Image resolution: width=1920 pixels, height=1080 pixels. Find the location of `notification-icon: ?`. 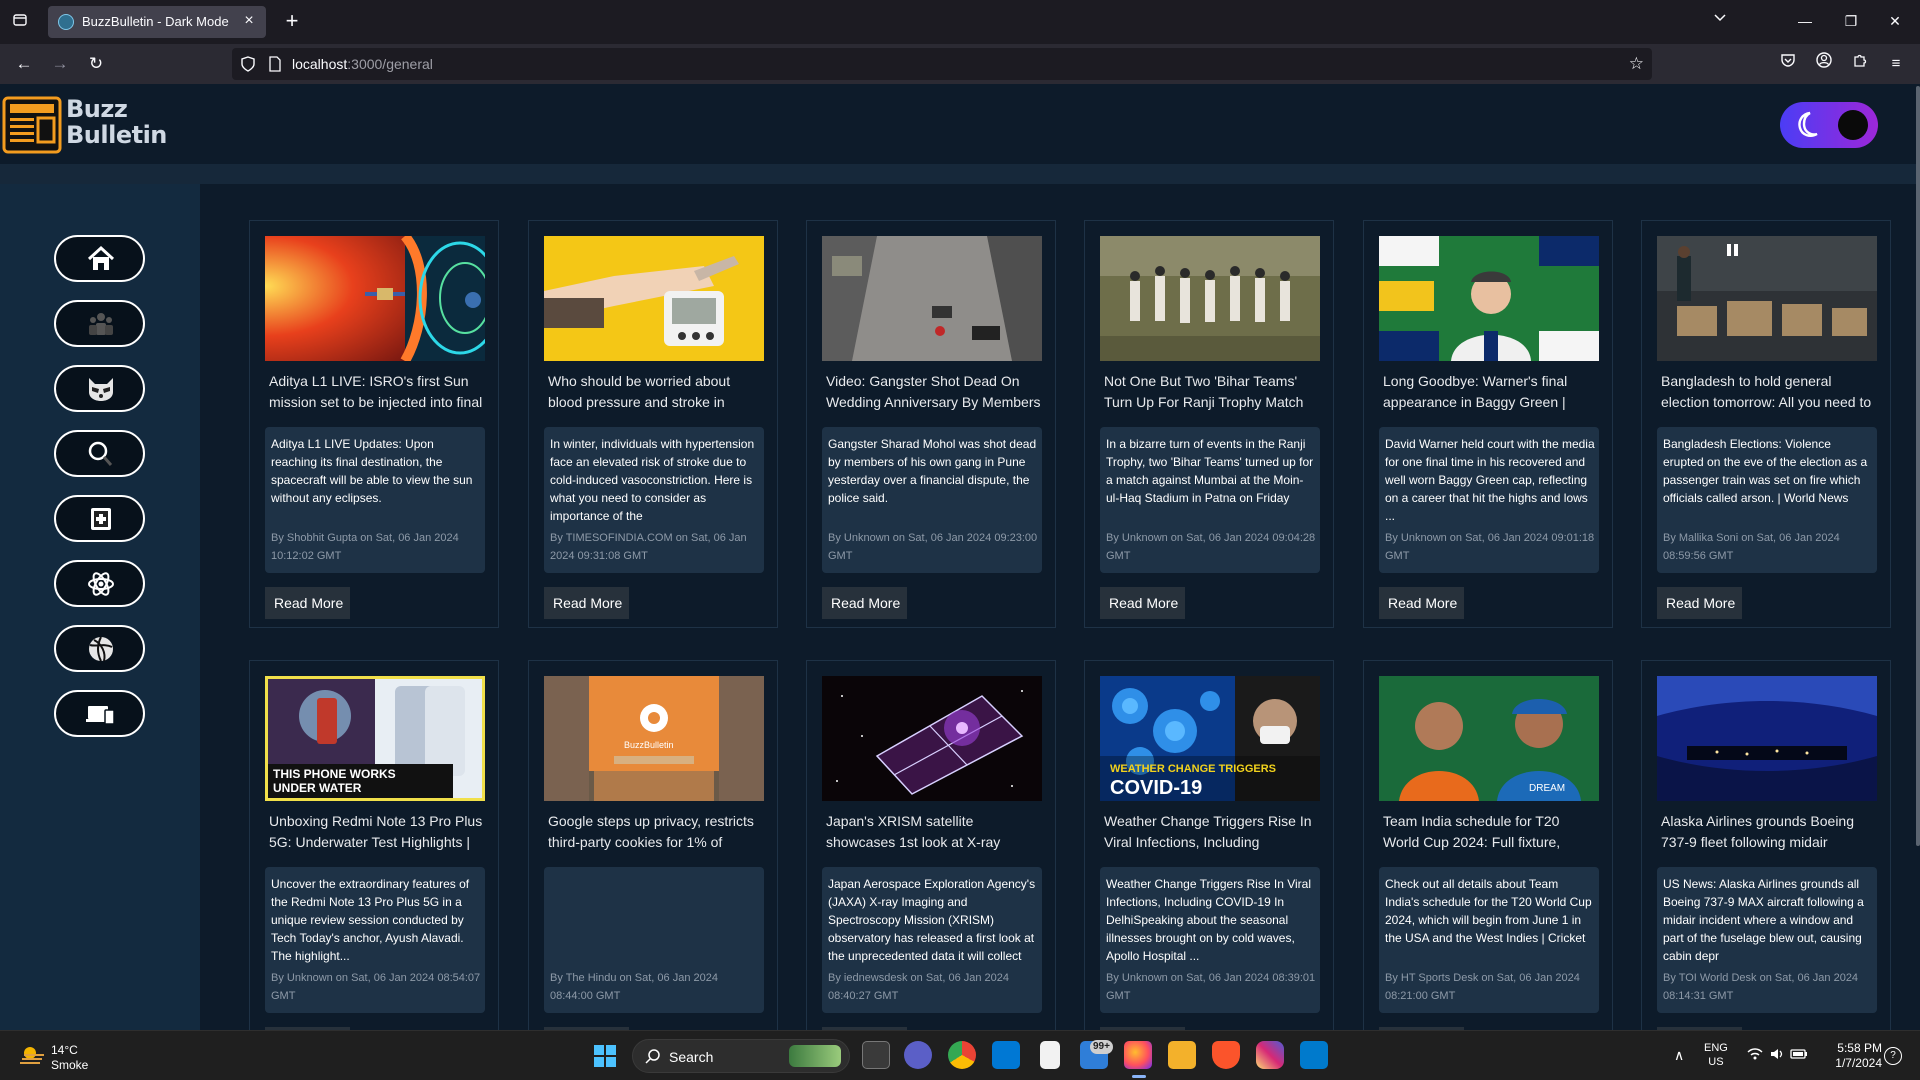

notification-icon: ? is located at coordinates (1893, 1056).